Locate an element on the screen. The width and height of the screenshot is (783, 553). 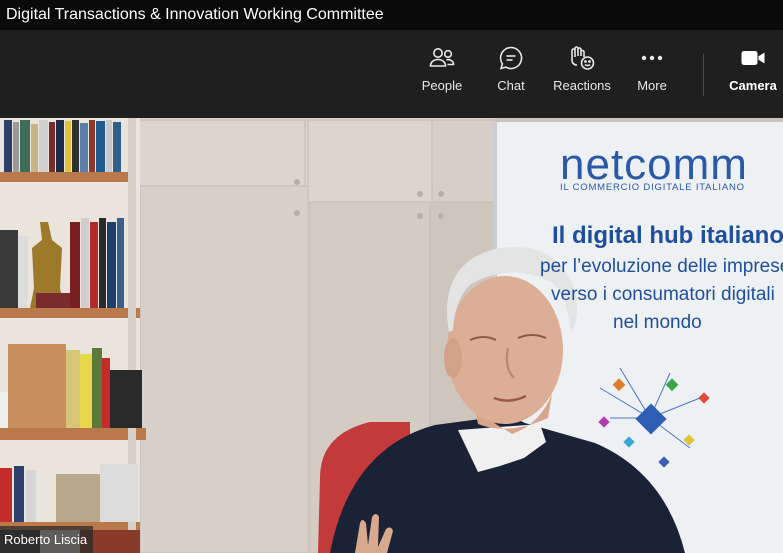
banner-tagline: IL COMMERCIO DIGITALE ITALIANO is located at coordinates (652, 187).